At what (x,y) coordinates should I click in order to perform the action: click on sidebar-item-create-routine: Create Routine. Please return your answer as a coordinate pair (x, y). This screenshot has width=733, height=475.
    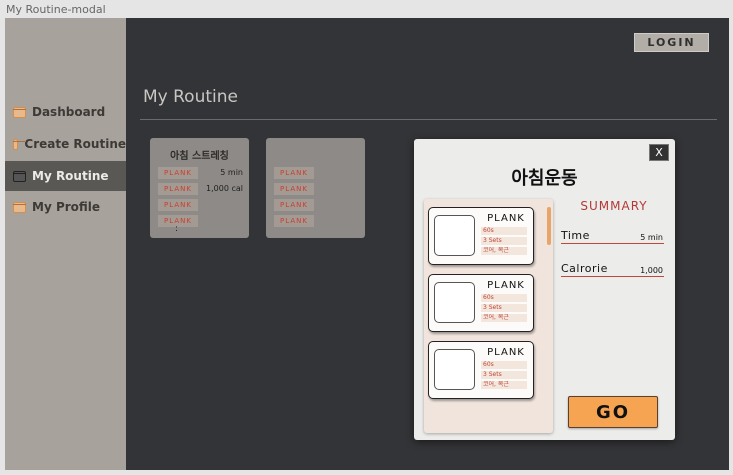
    Looking at the image, I should click on (65, 144).